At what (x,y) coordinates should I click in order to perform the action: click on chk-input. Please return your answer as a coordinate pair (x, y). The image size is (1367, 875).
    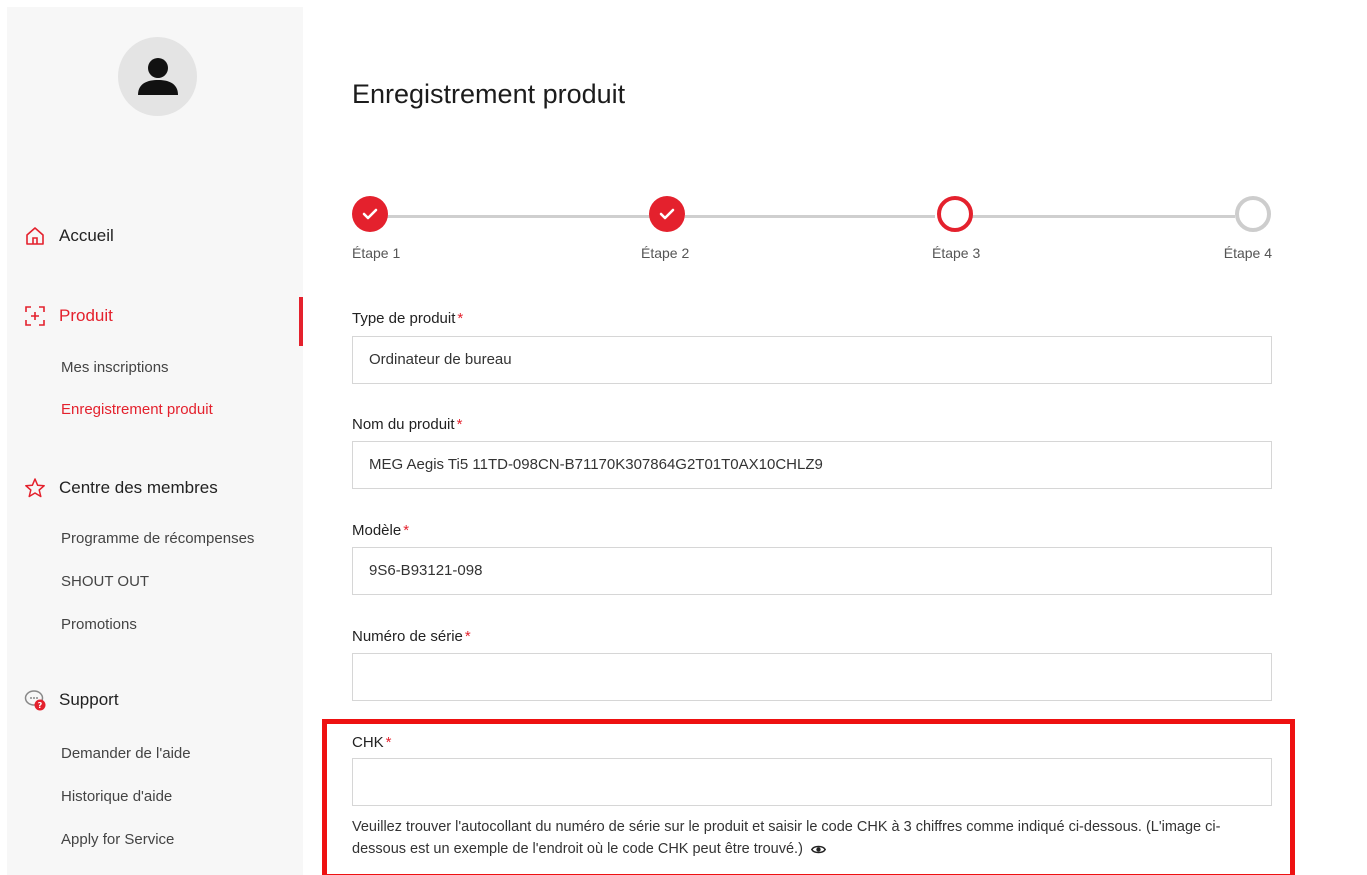
    Looking at the image, I should click on (812, 782).